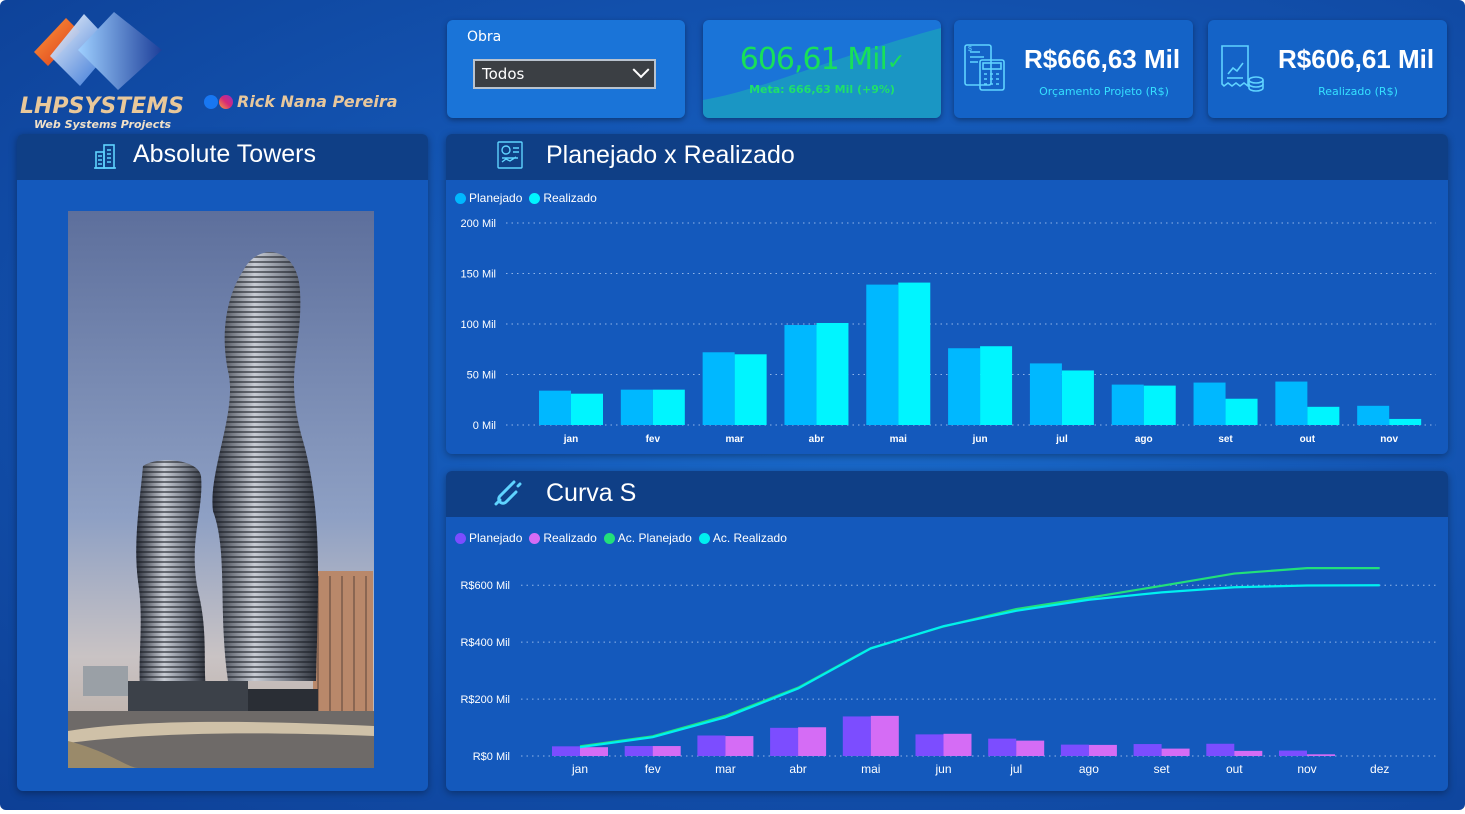  What do you see at coordinates (1308, 439) in the screenshot?
I see `x-tick-label: out` at bounding box center [1308, 439].